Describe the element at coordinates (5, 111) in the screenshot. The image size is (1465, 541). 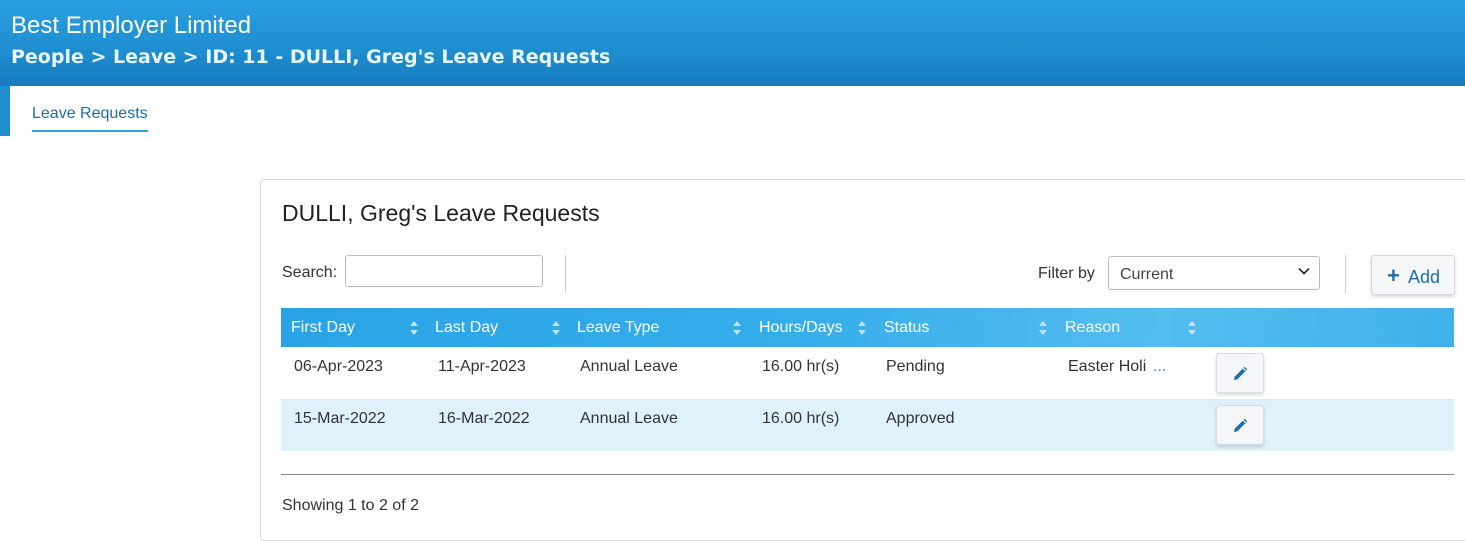
I see `header-left-stripe` at that location.